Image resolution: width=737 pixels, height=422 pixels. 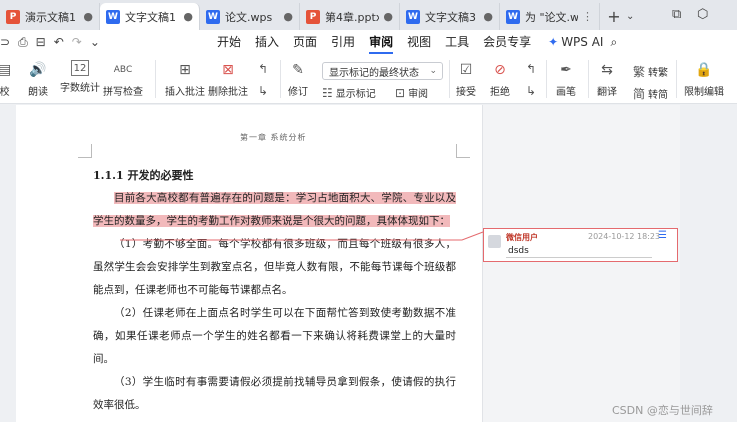 What do you see at coordinates (374, 73) in the screenshot?
I see `markup-state-value: 显示标记的最终状态` at bounding box center [374, 73].